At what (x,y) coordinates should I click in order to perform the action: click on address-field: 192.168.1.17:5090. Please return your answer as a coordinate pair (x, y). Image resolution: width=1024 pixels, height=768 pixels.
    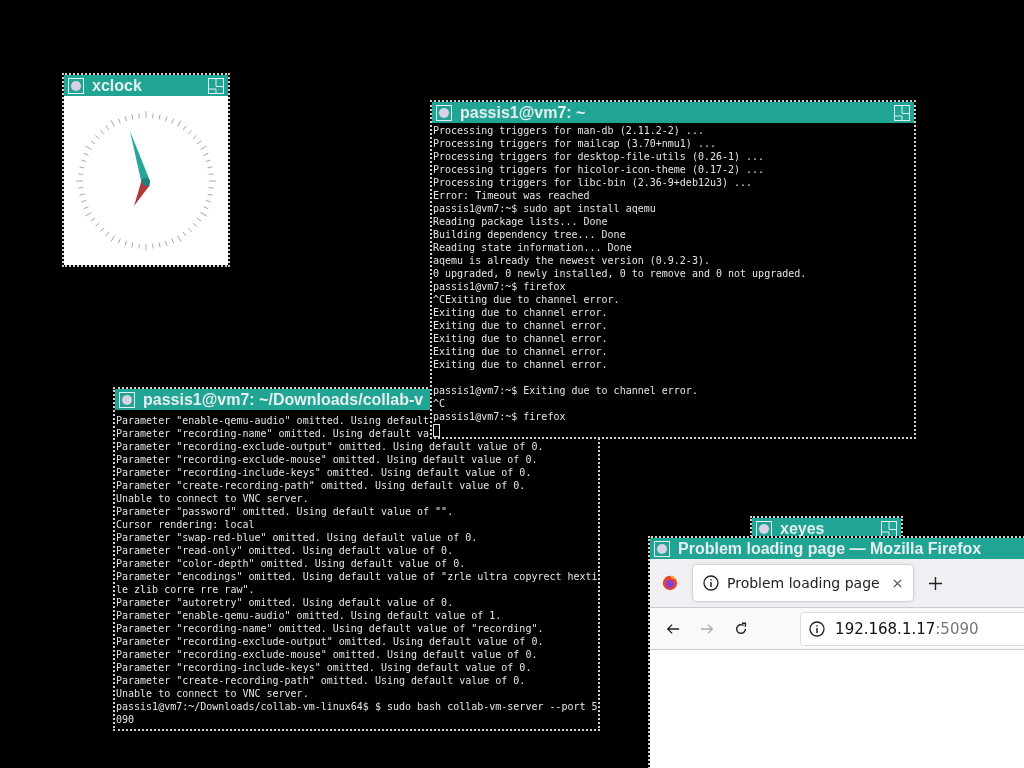
    Looking at the image, I should click on (912, 628).